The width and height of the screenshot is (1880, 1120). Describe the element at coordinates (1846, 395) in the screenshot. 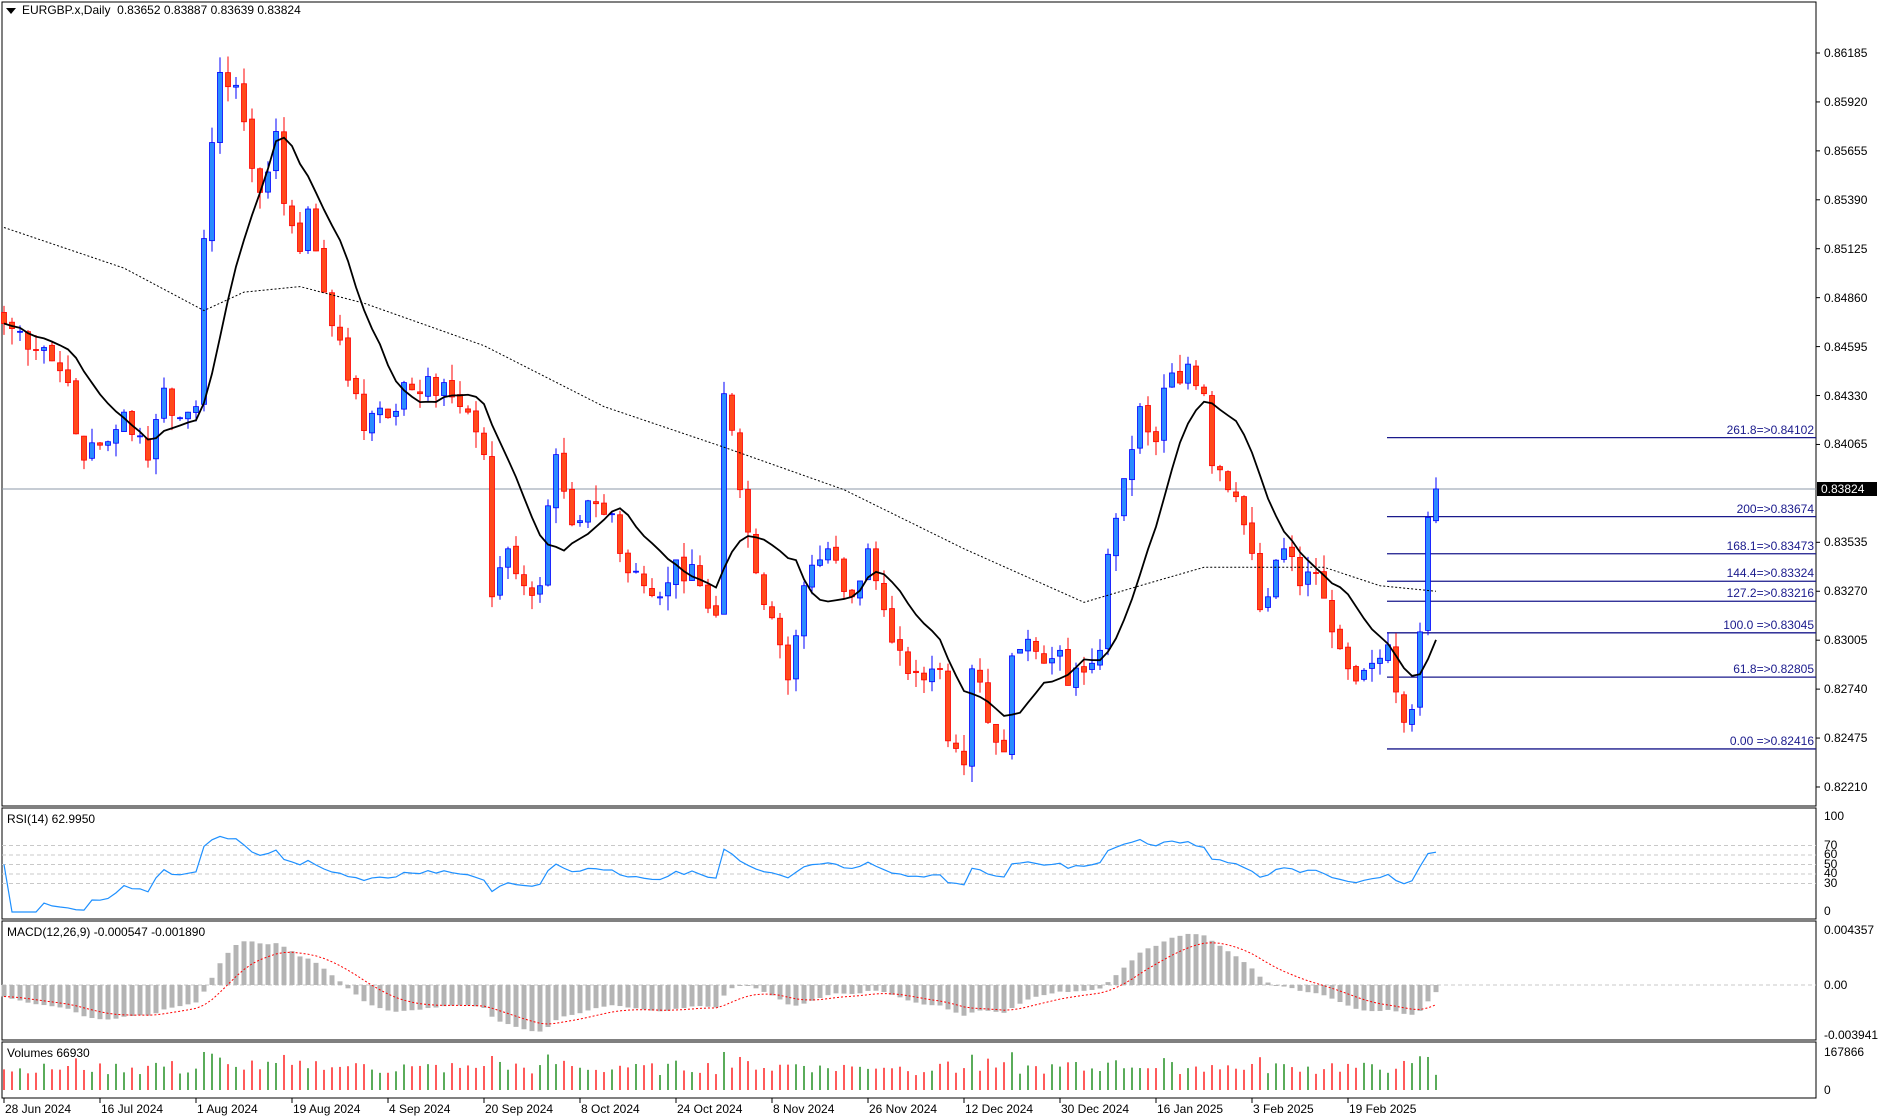

I see `price-axis-label: 0.84330` at that location.